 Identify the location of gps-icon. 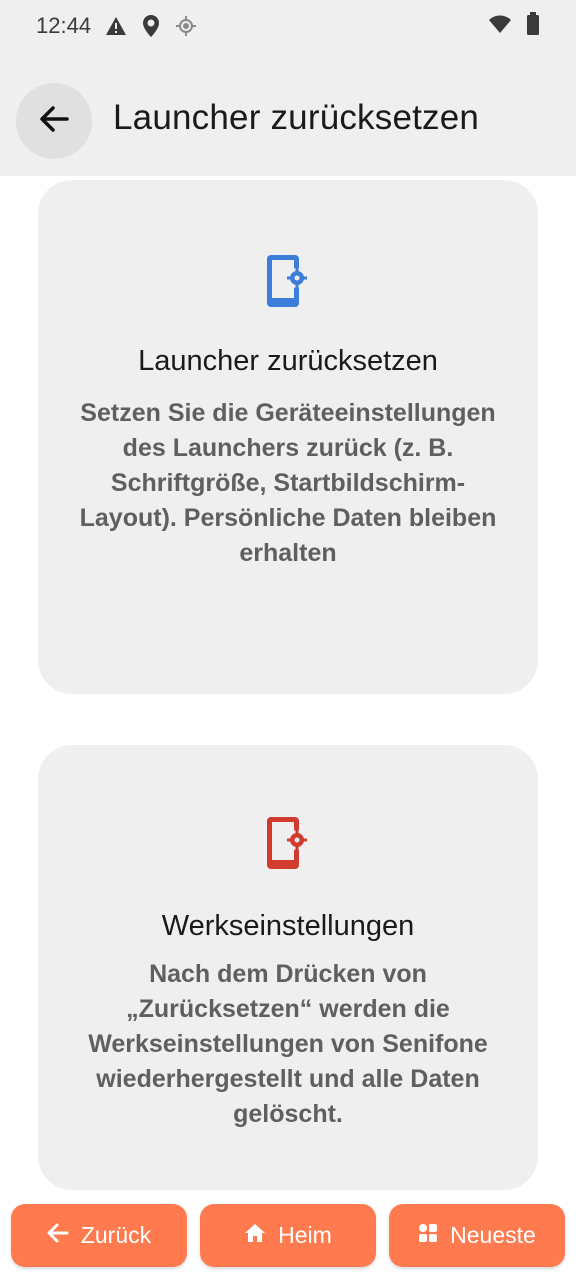
(186, 26).